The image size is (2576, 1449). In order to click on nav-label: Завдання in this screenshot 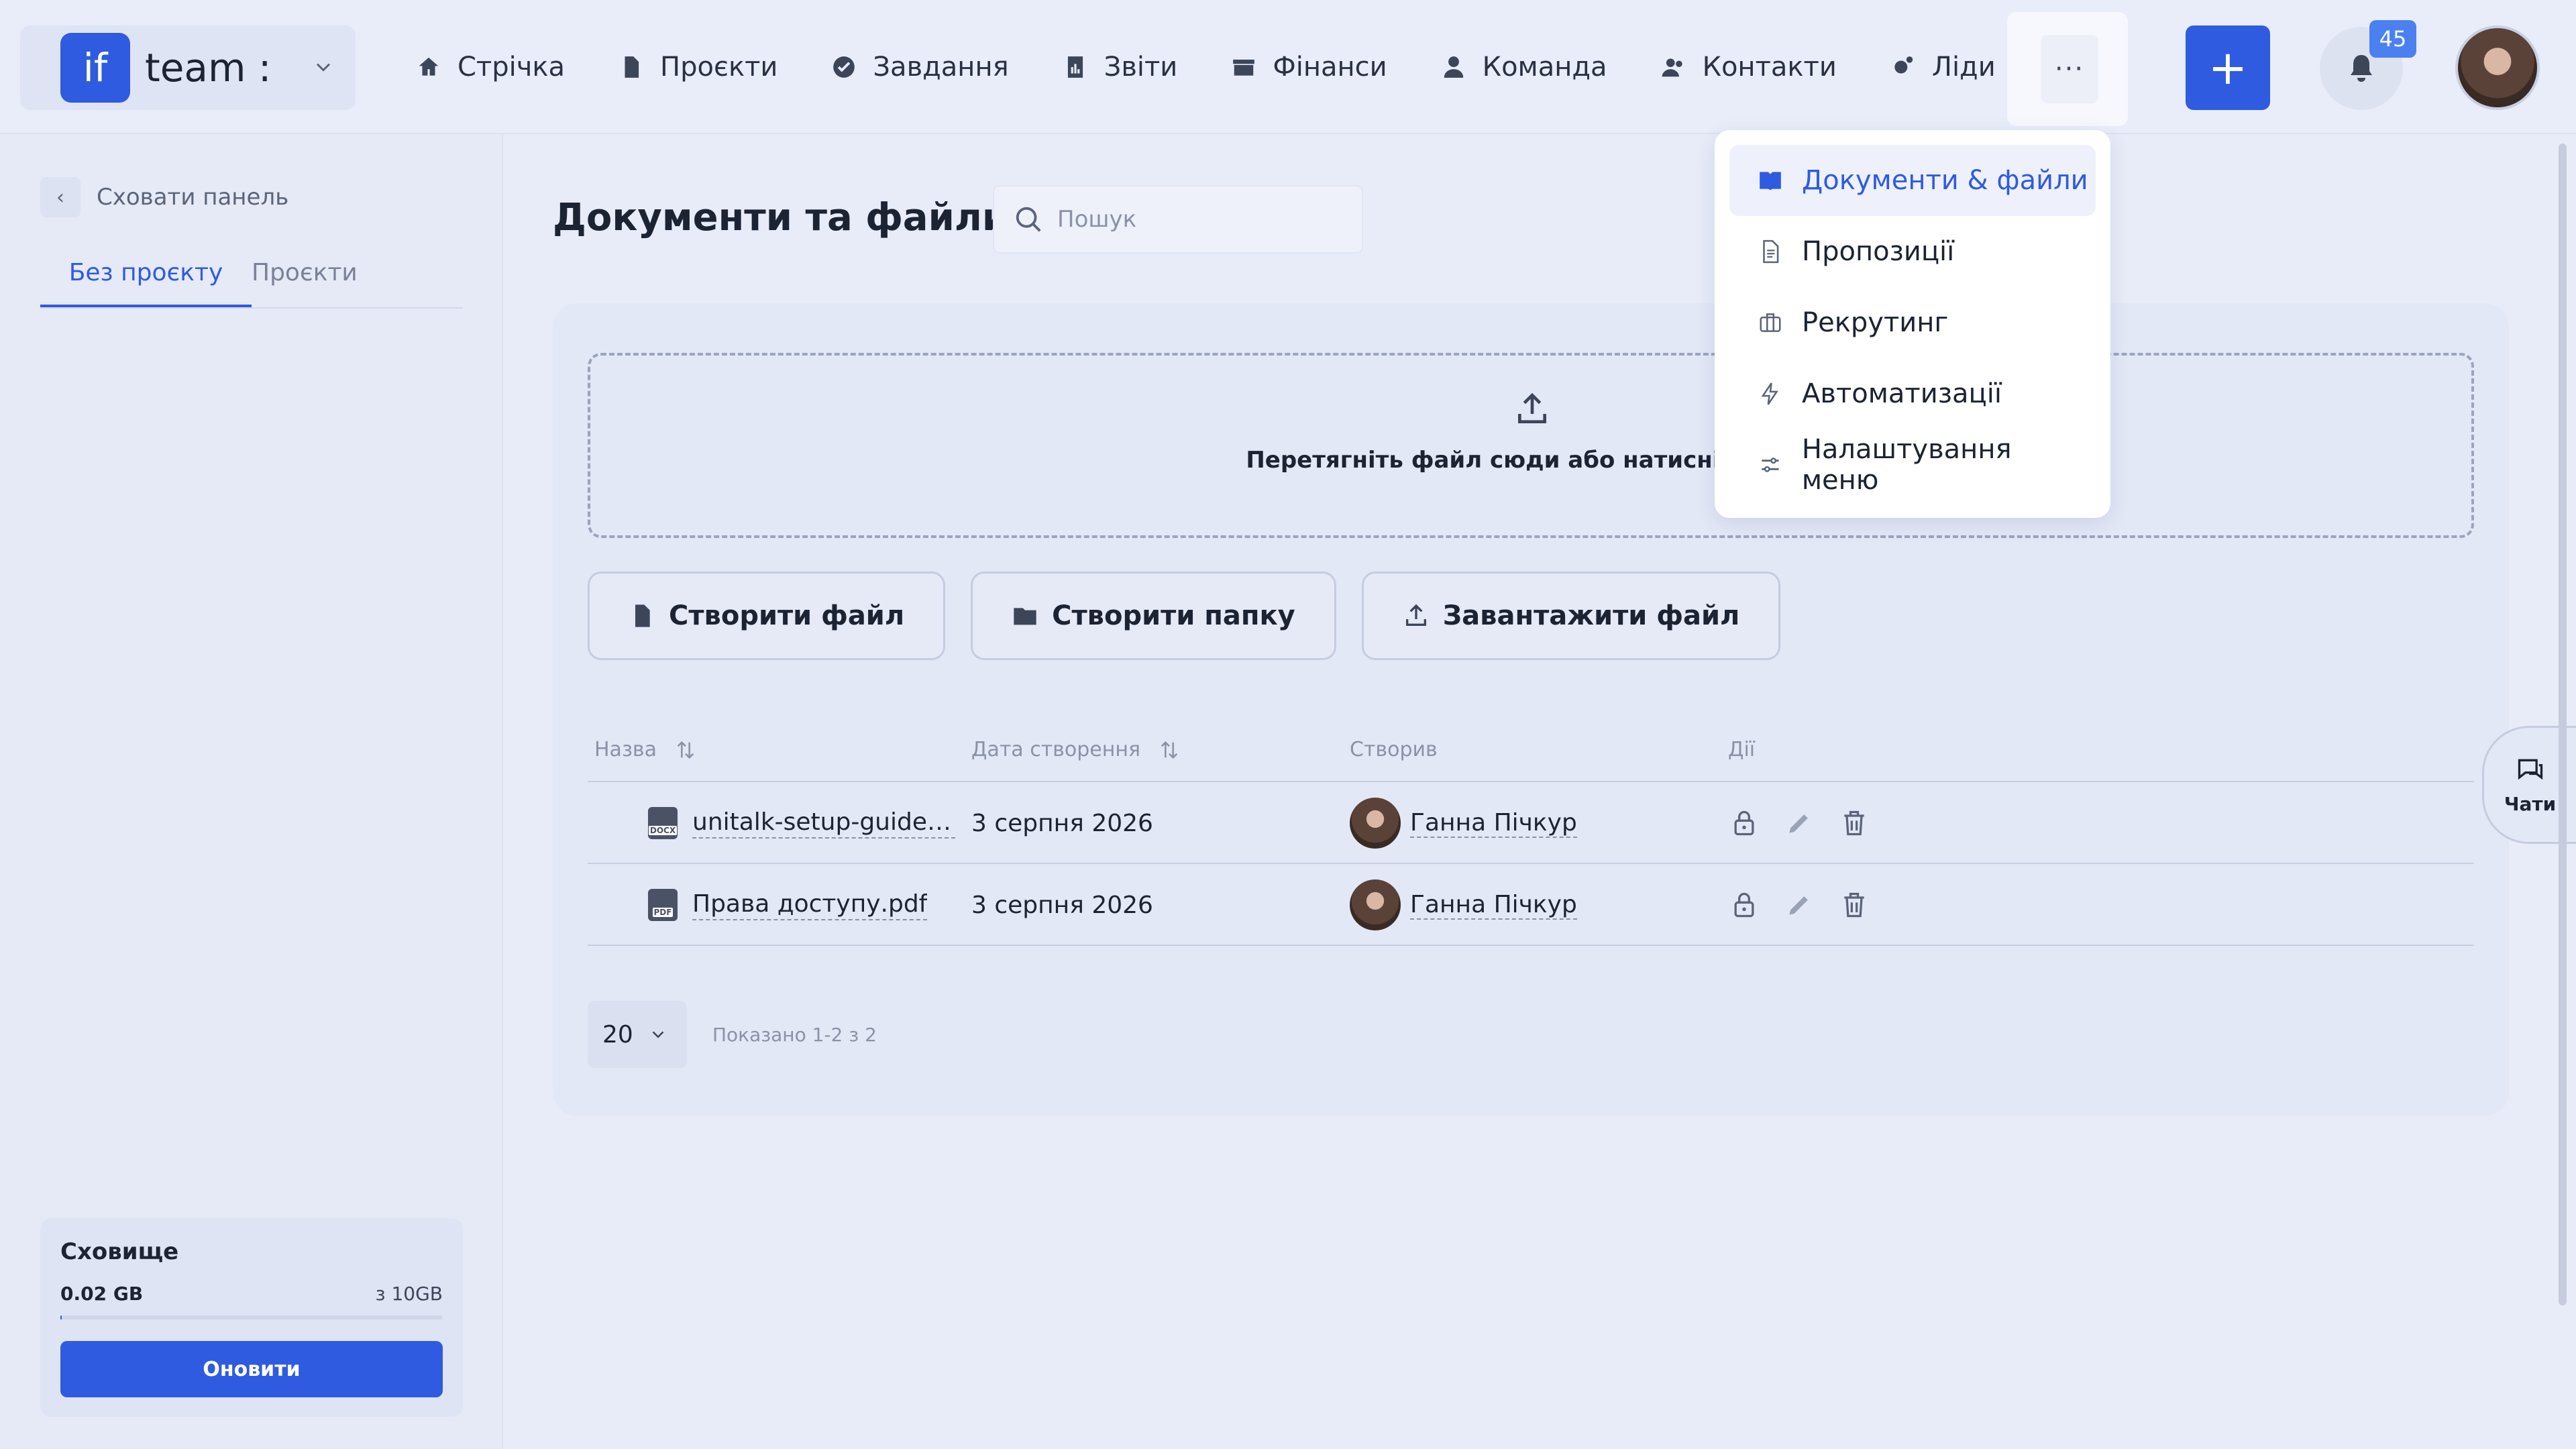, I will do `click(941, 67)`.